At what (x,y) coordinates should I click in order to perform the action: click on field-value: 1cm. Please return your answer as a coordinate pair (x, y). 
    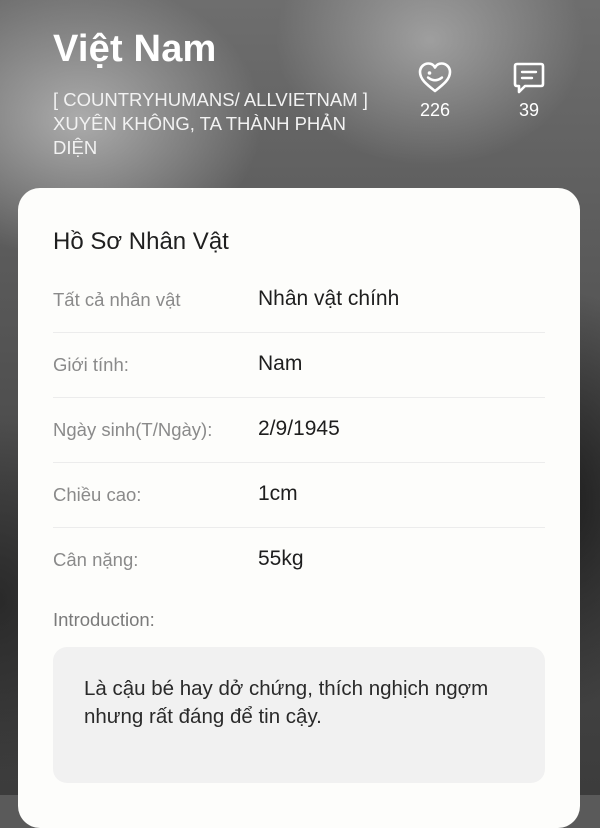
    Looking at the image, I should click on (278, 493).